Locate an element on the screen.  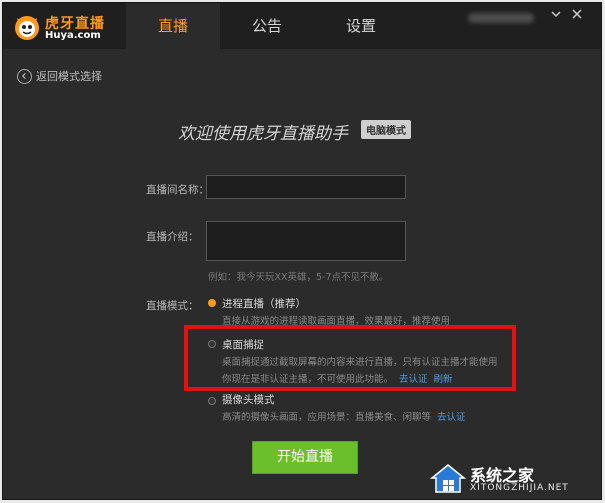
title-bar: 虎牙直播 Huya.com 直播 公告 设置 is located at coordinates (302, 26).